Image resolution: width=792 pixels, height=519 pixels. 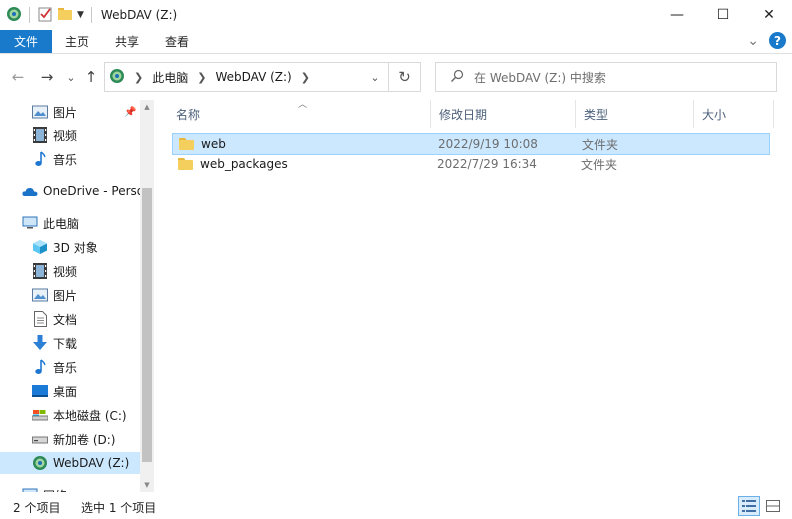 I want to click on file-name-cell: web_packages, so click(x=233, y=164).